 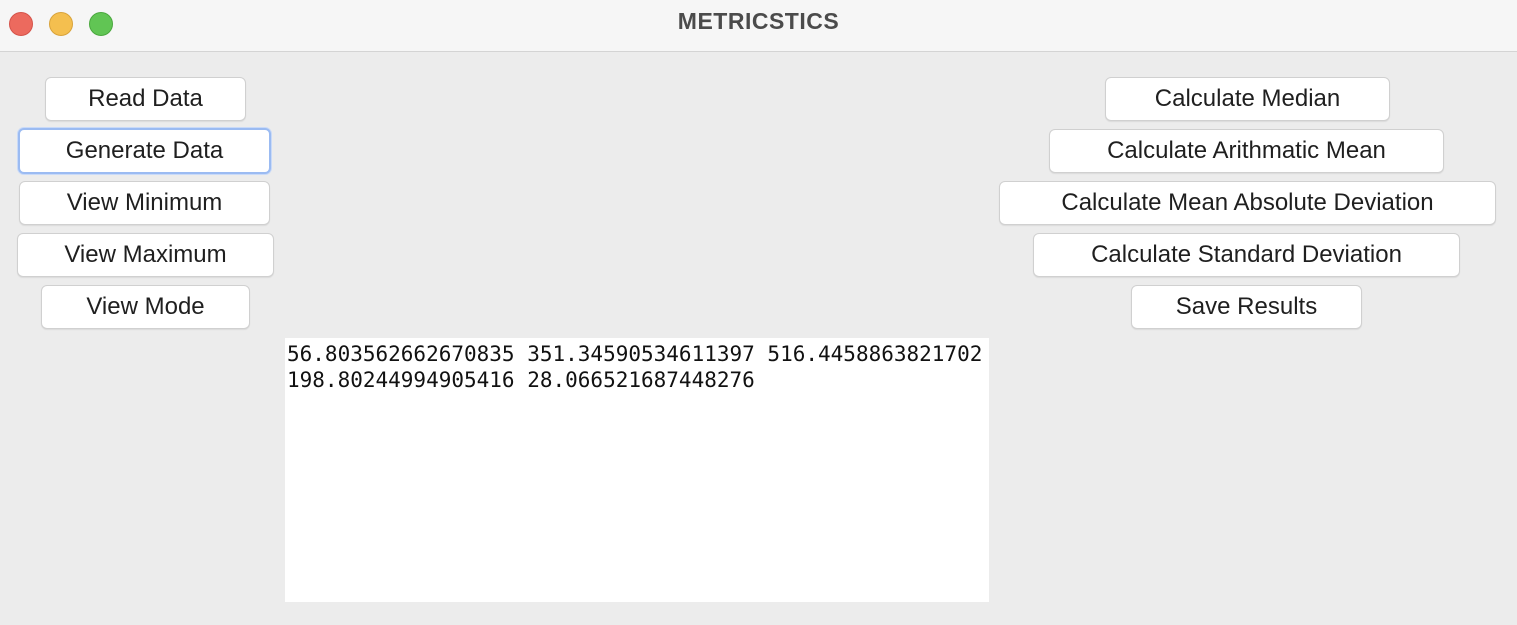 I want to click on save-results-button: Save Results, so click(x=1246, y=307).